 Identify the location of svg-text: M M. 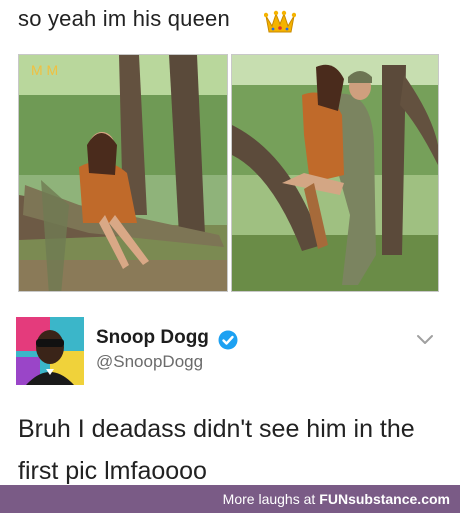
(44, 70).